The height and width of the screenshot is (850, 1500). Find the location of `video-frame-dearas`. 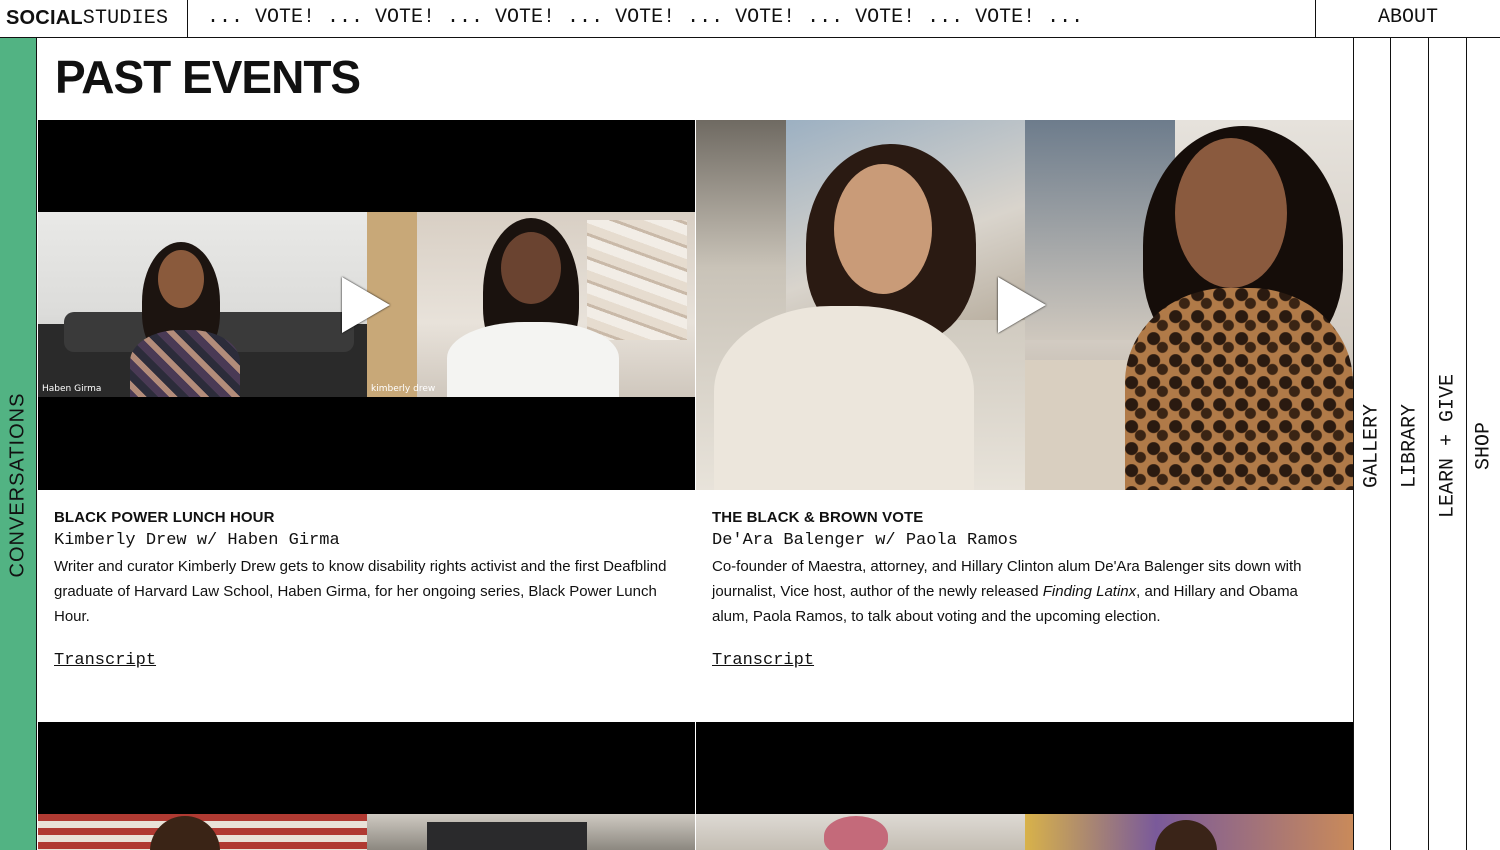

video-frame-dearas is located at coordinates (860, 305).